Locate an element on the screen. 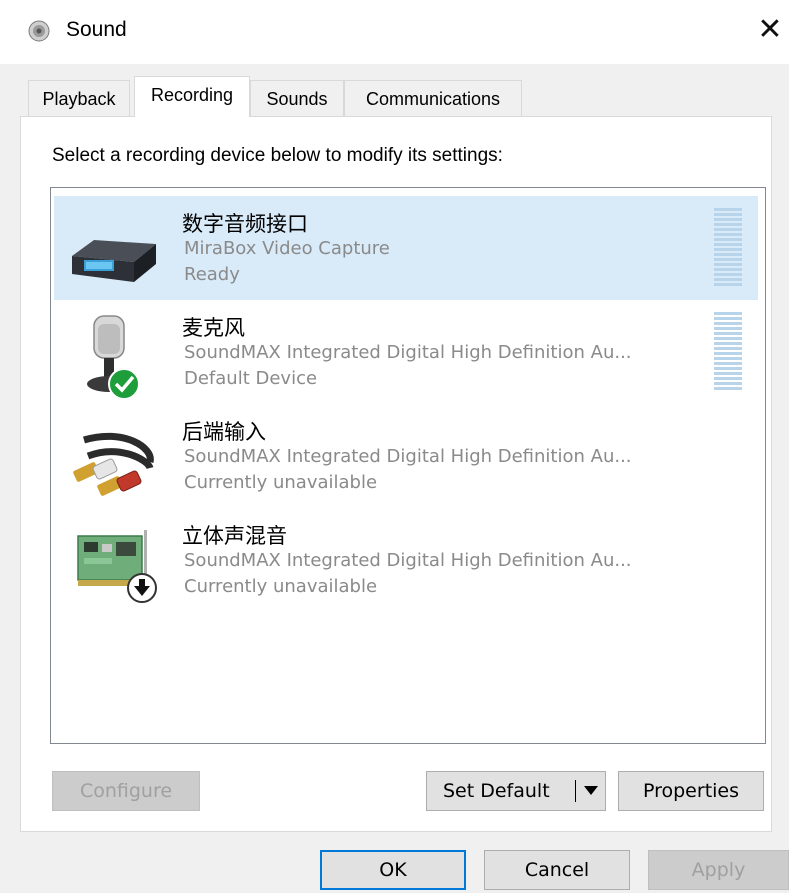  disabled-arrow-badge is located at coordinates (142, 588).